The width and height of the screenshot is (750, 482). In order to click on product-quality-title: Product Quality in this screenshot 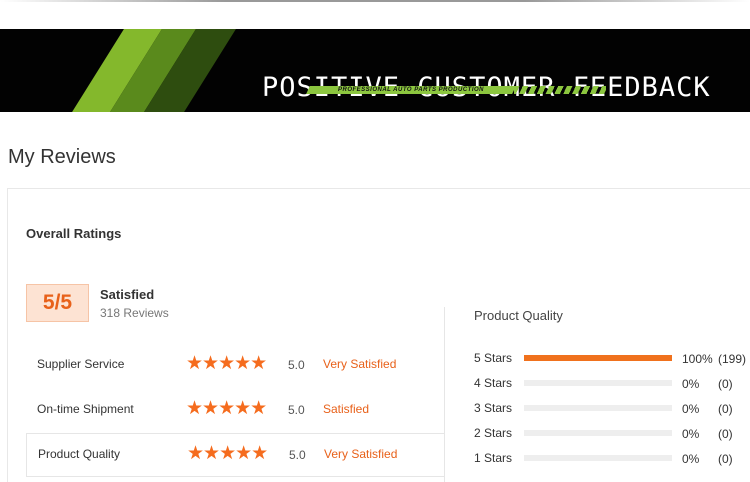, I will do `click(518, 315)`.